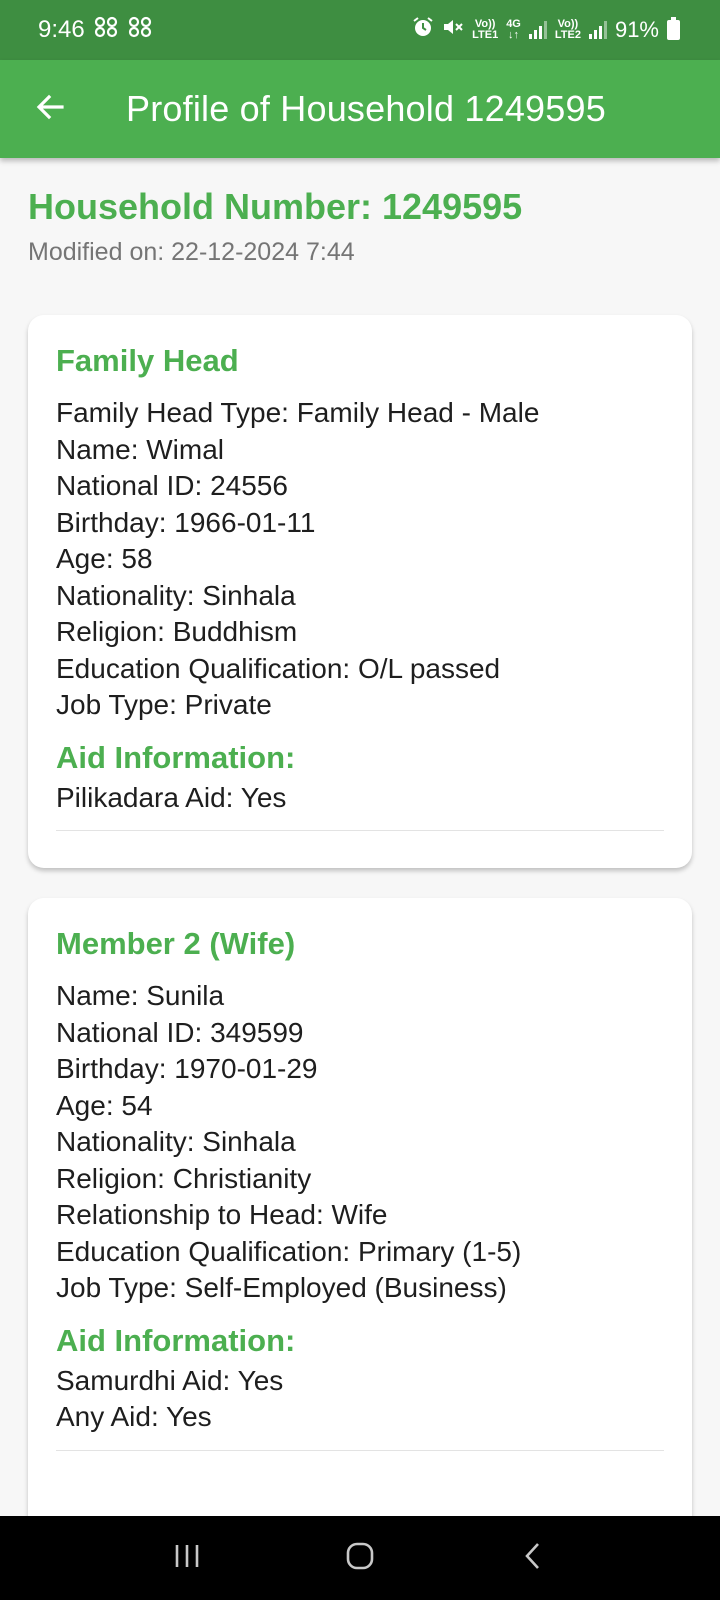  I want to click on battery-percent: 91%, so click(636, 29).